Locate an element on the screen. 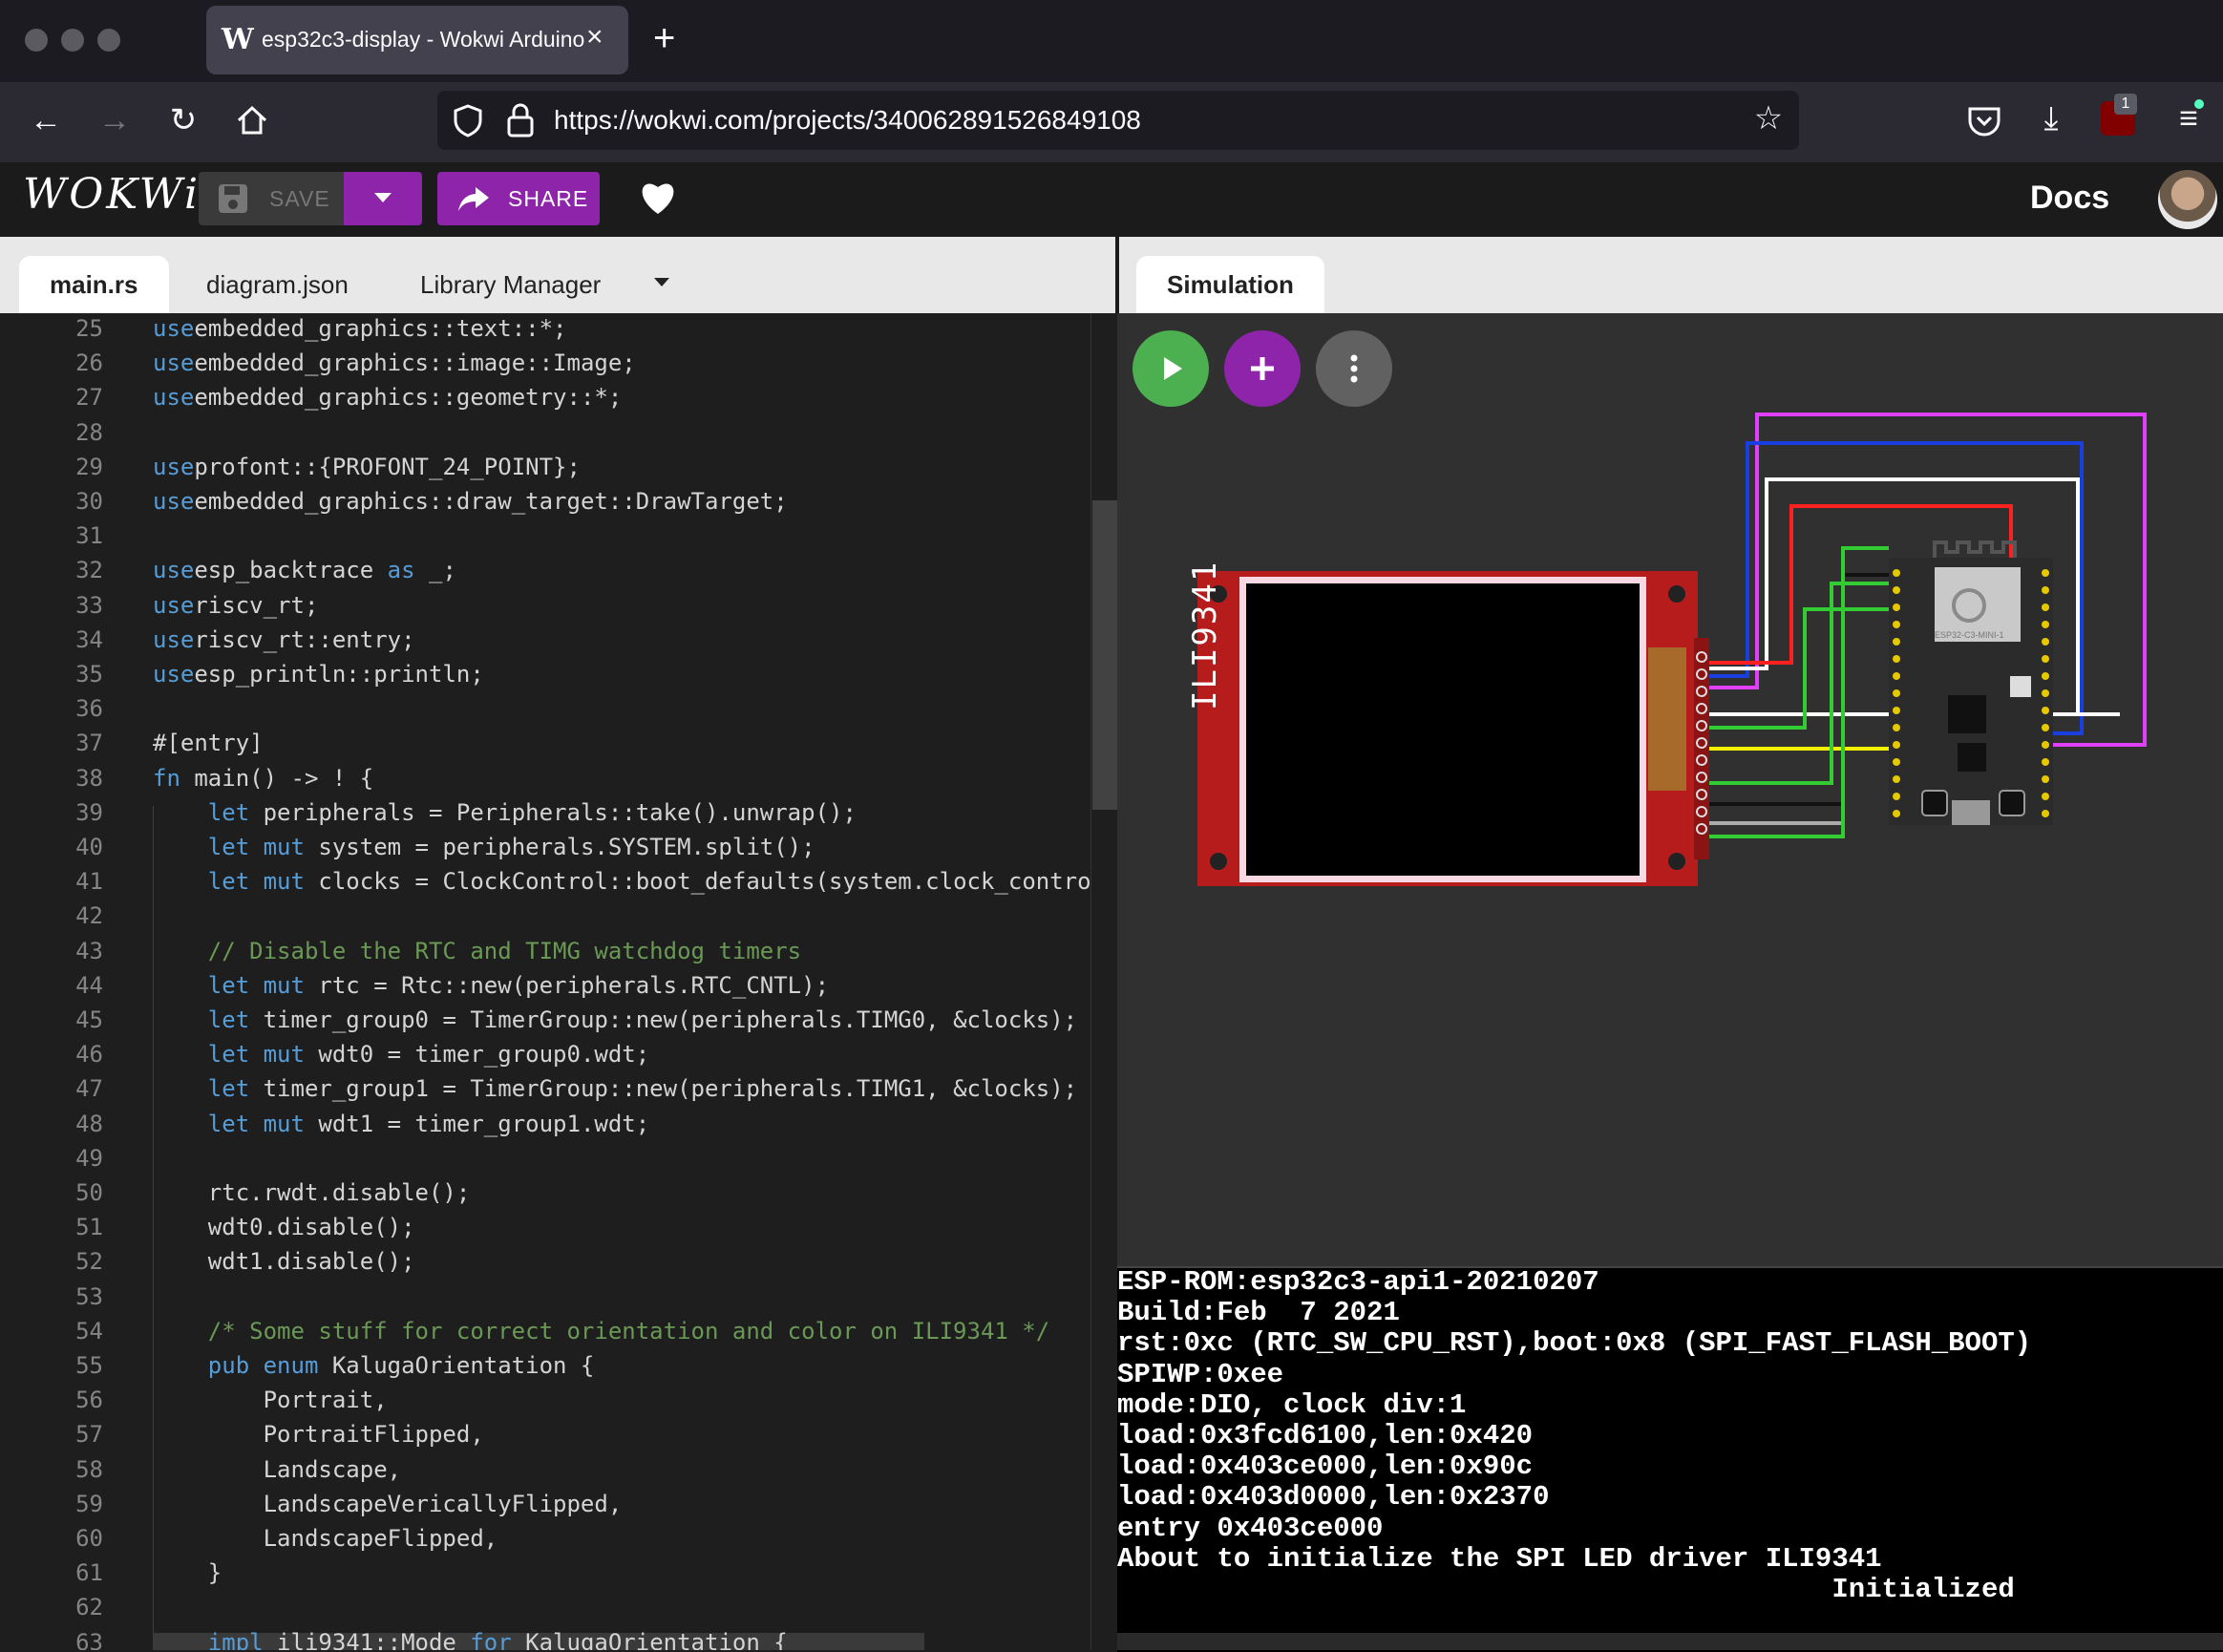 The width and height of the screenshot is (2223, 1652). code-line: wdt0.disable(); is located at coordinates (284, 1227).